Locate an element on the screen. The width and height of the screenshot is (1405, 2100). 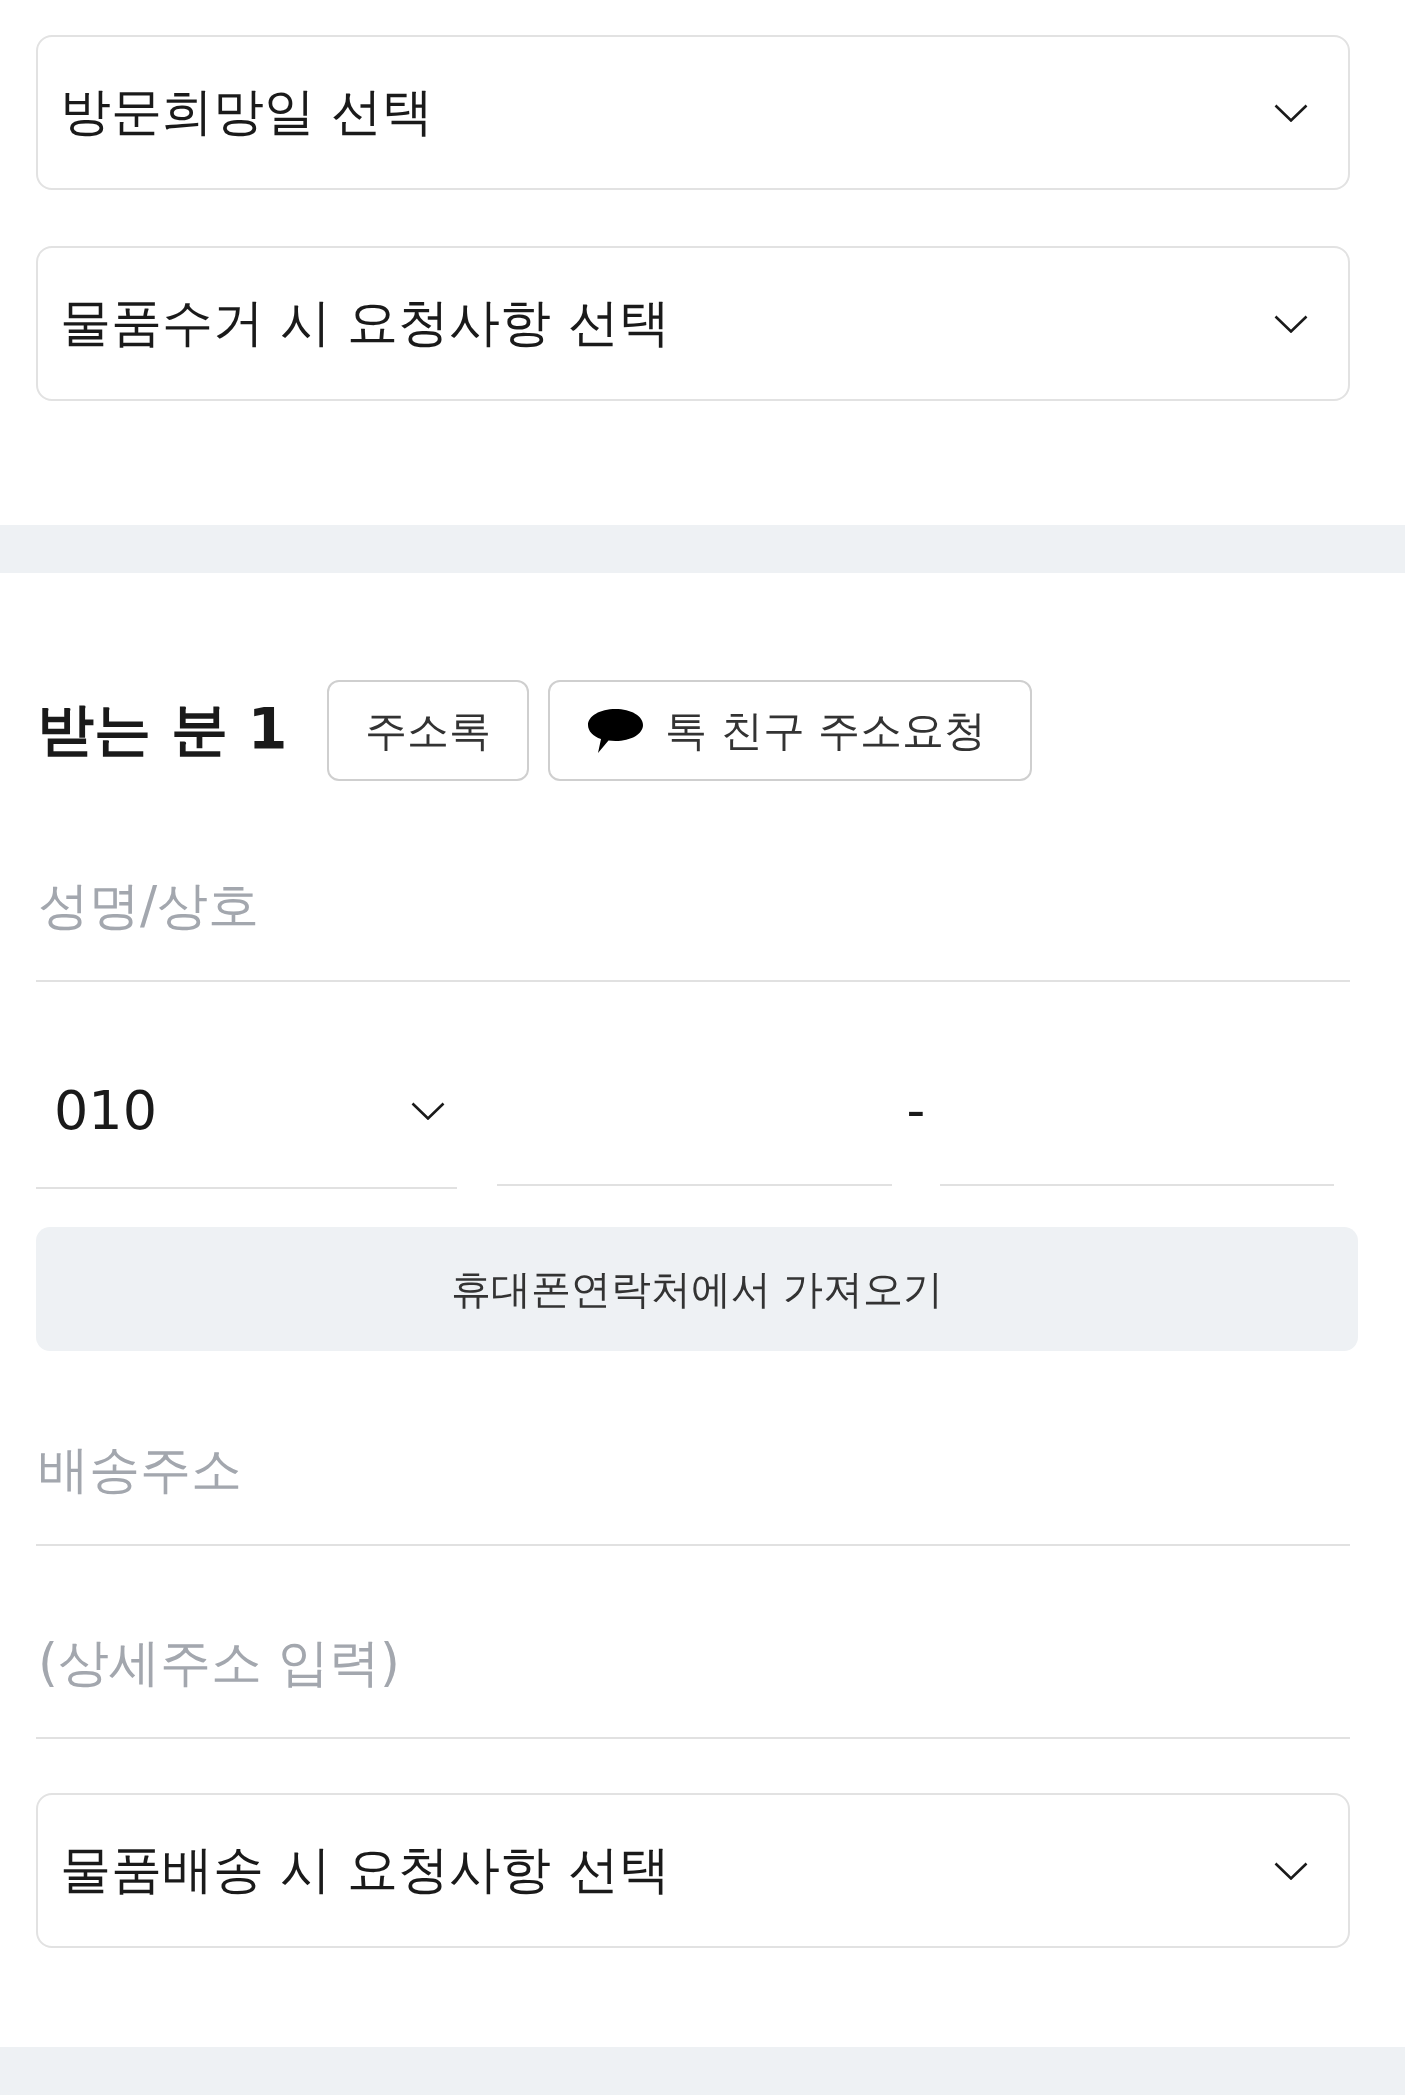
detail-address-field: (상세주소 입력) is located at coordinates (693, 1663).